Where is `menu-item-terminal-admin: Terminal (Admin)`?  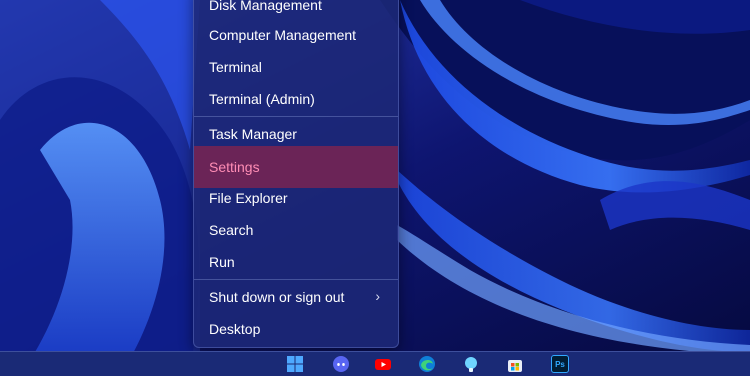
menu-item-terminal-admin: Terminal (Admin) is located at coordinates (296, 99).